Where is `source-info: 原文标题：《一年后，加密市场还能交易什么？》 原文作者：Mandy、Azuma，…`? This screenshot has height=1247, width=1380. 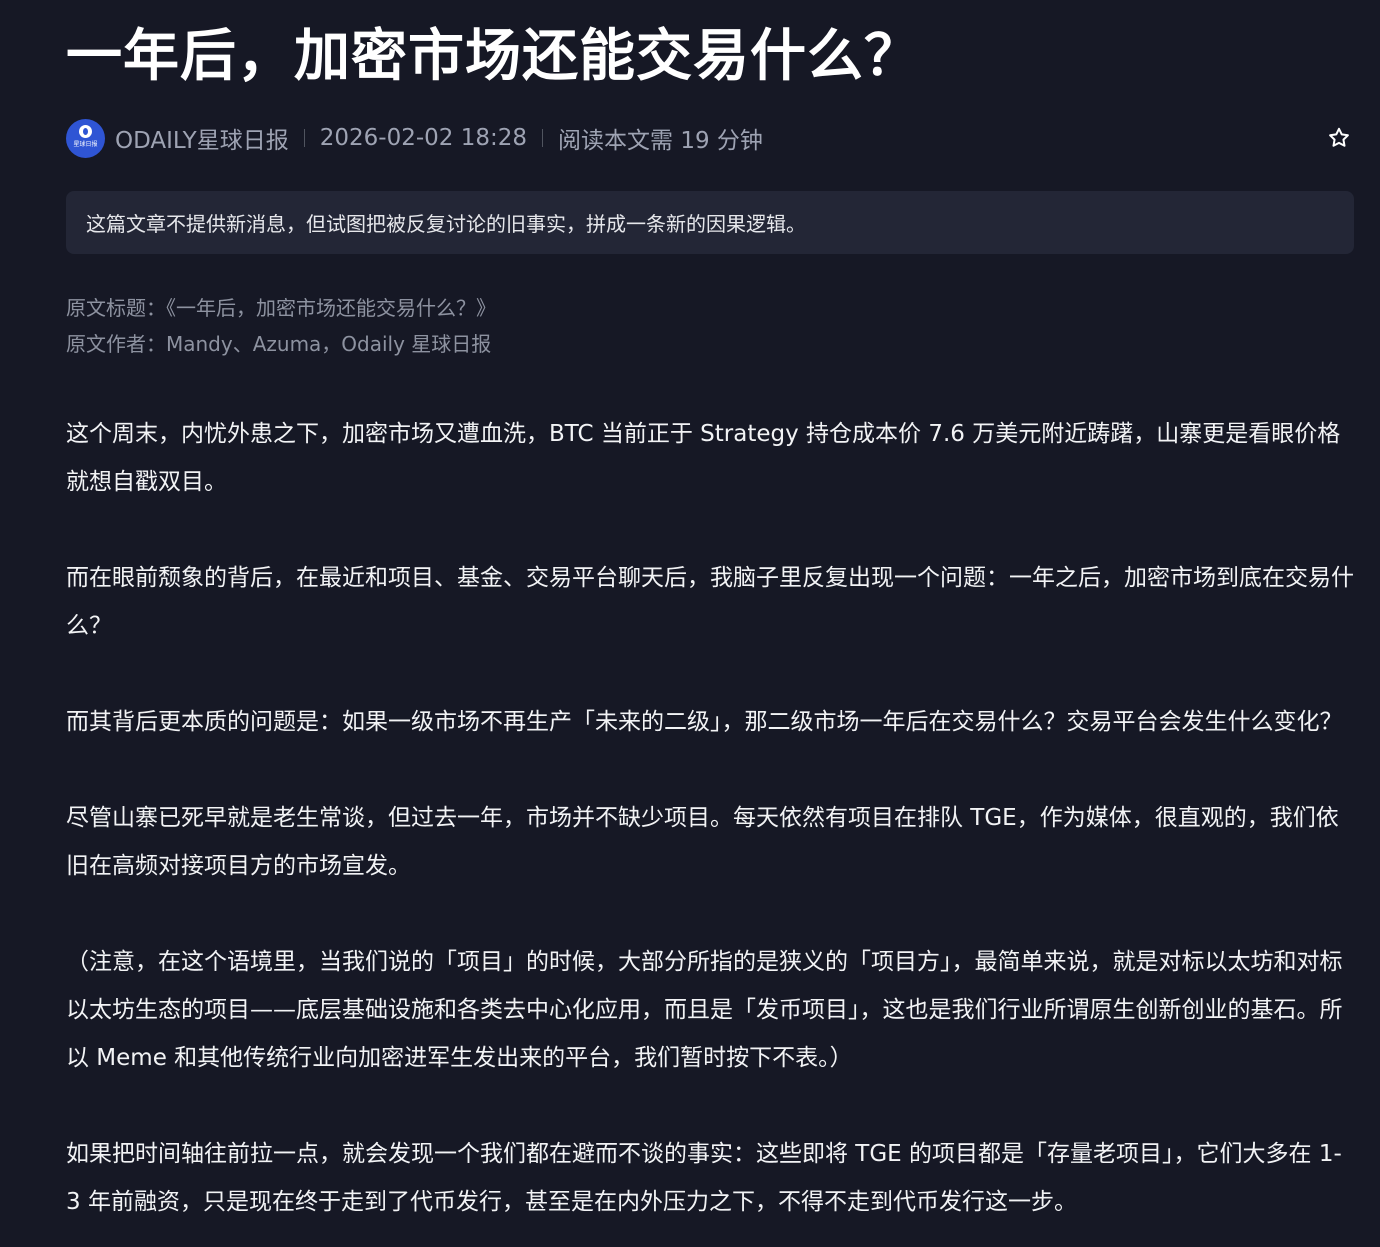 source-info: 原文标题：《一年后，加密市场还能交易什么？》 原文作者：Mandy、Azuma，… is located at coordinates (281, 326).